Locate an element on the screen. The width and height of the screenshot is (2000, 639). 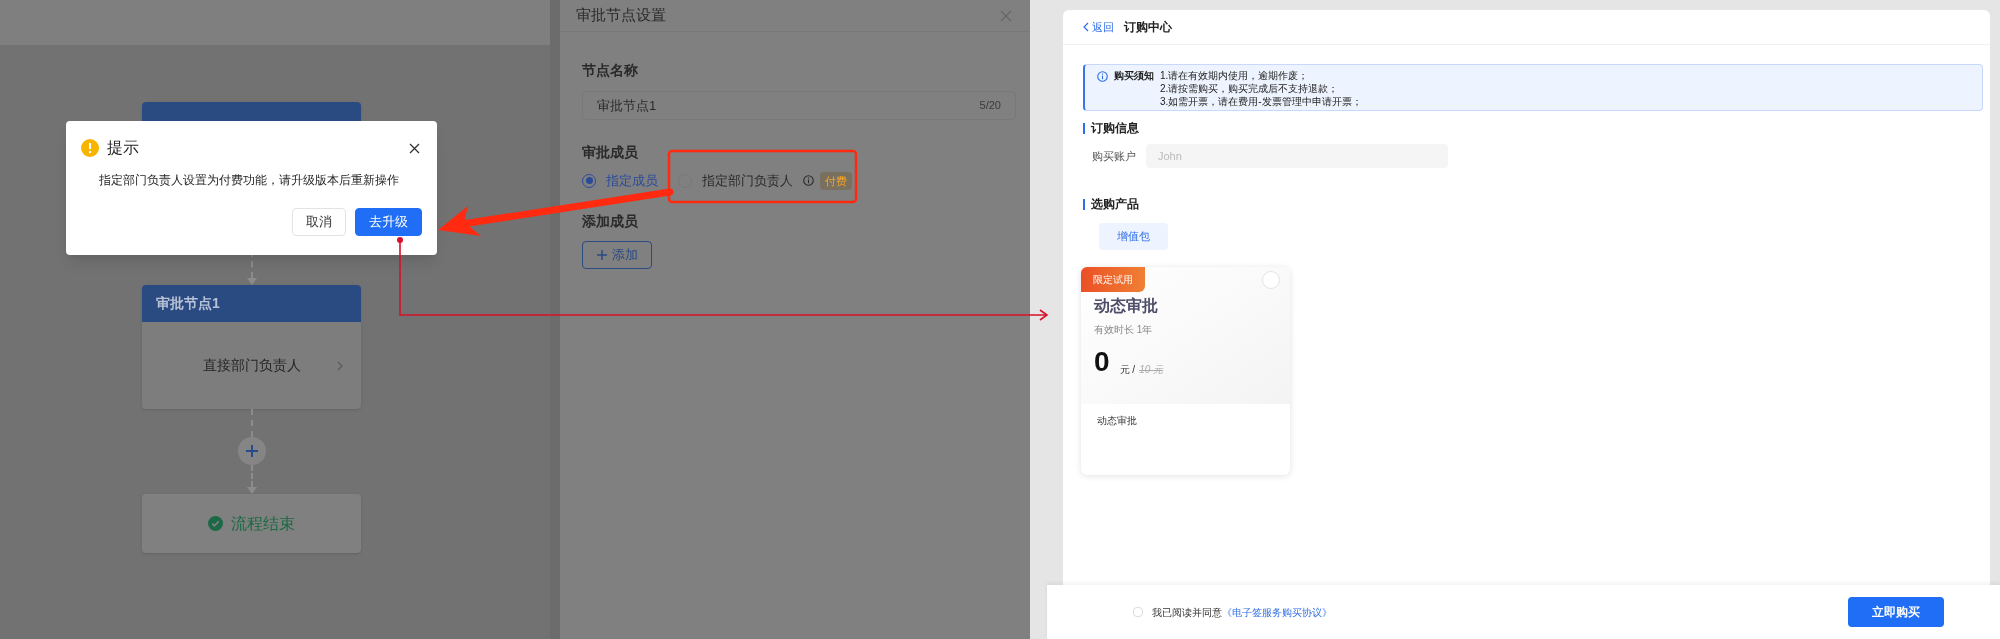
field-label: 节点名称 is located at coordinates (610, 70).